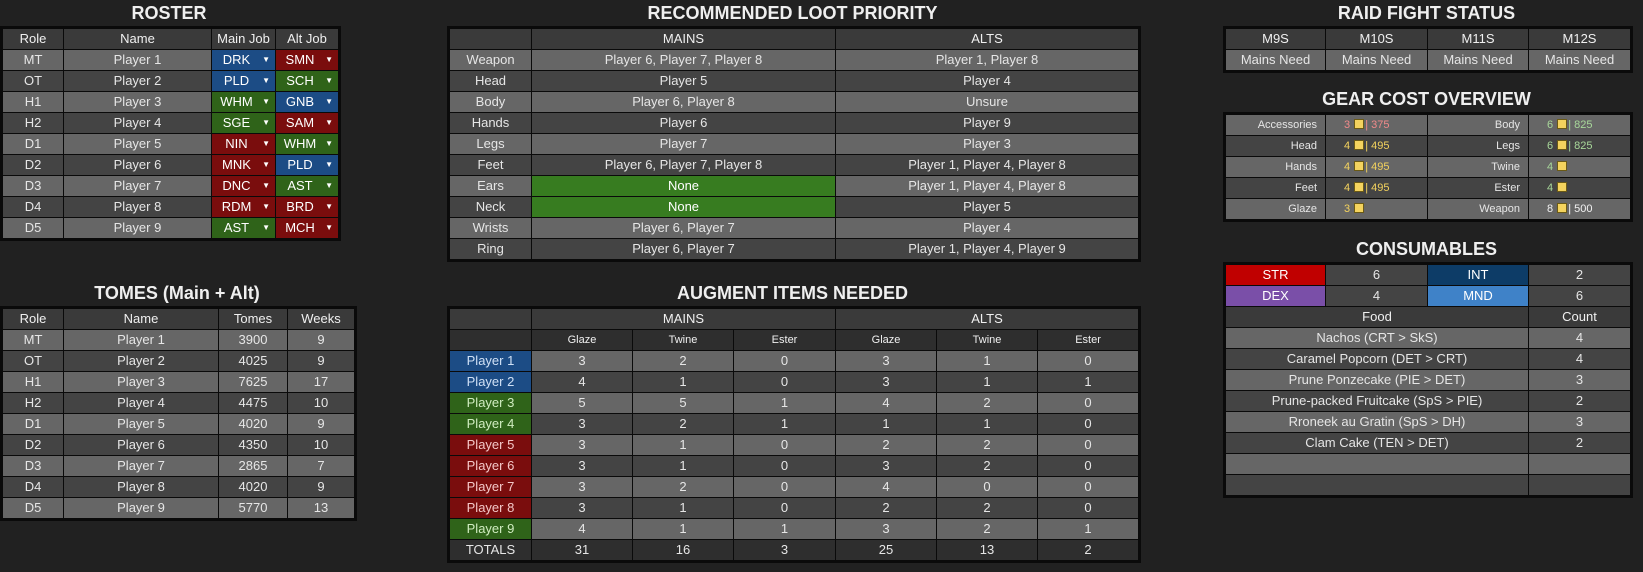 The image size is (1643, 572). Describe the element at coordinates (1580, 274) in the screenshot. I see `stat-int-value: 2` at that location.